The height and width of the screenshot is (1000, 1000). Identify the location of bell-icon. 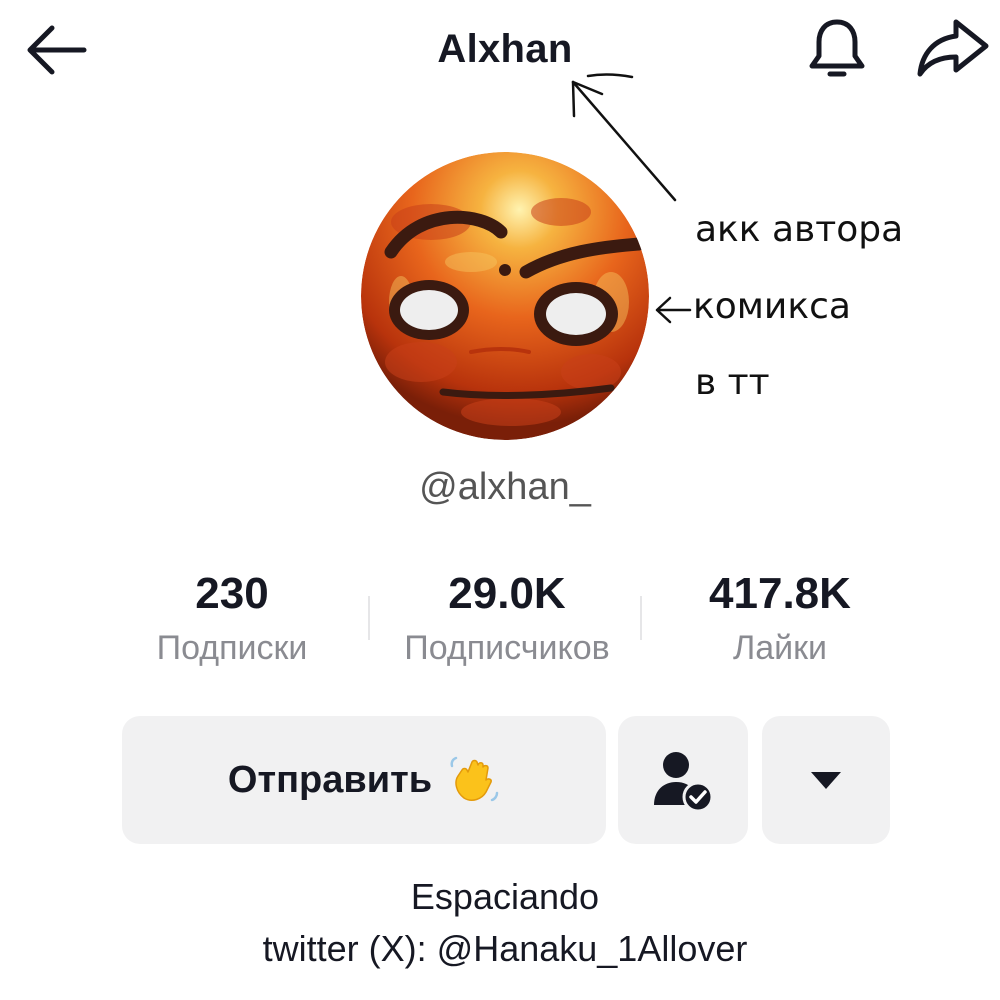
(837, 48).